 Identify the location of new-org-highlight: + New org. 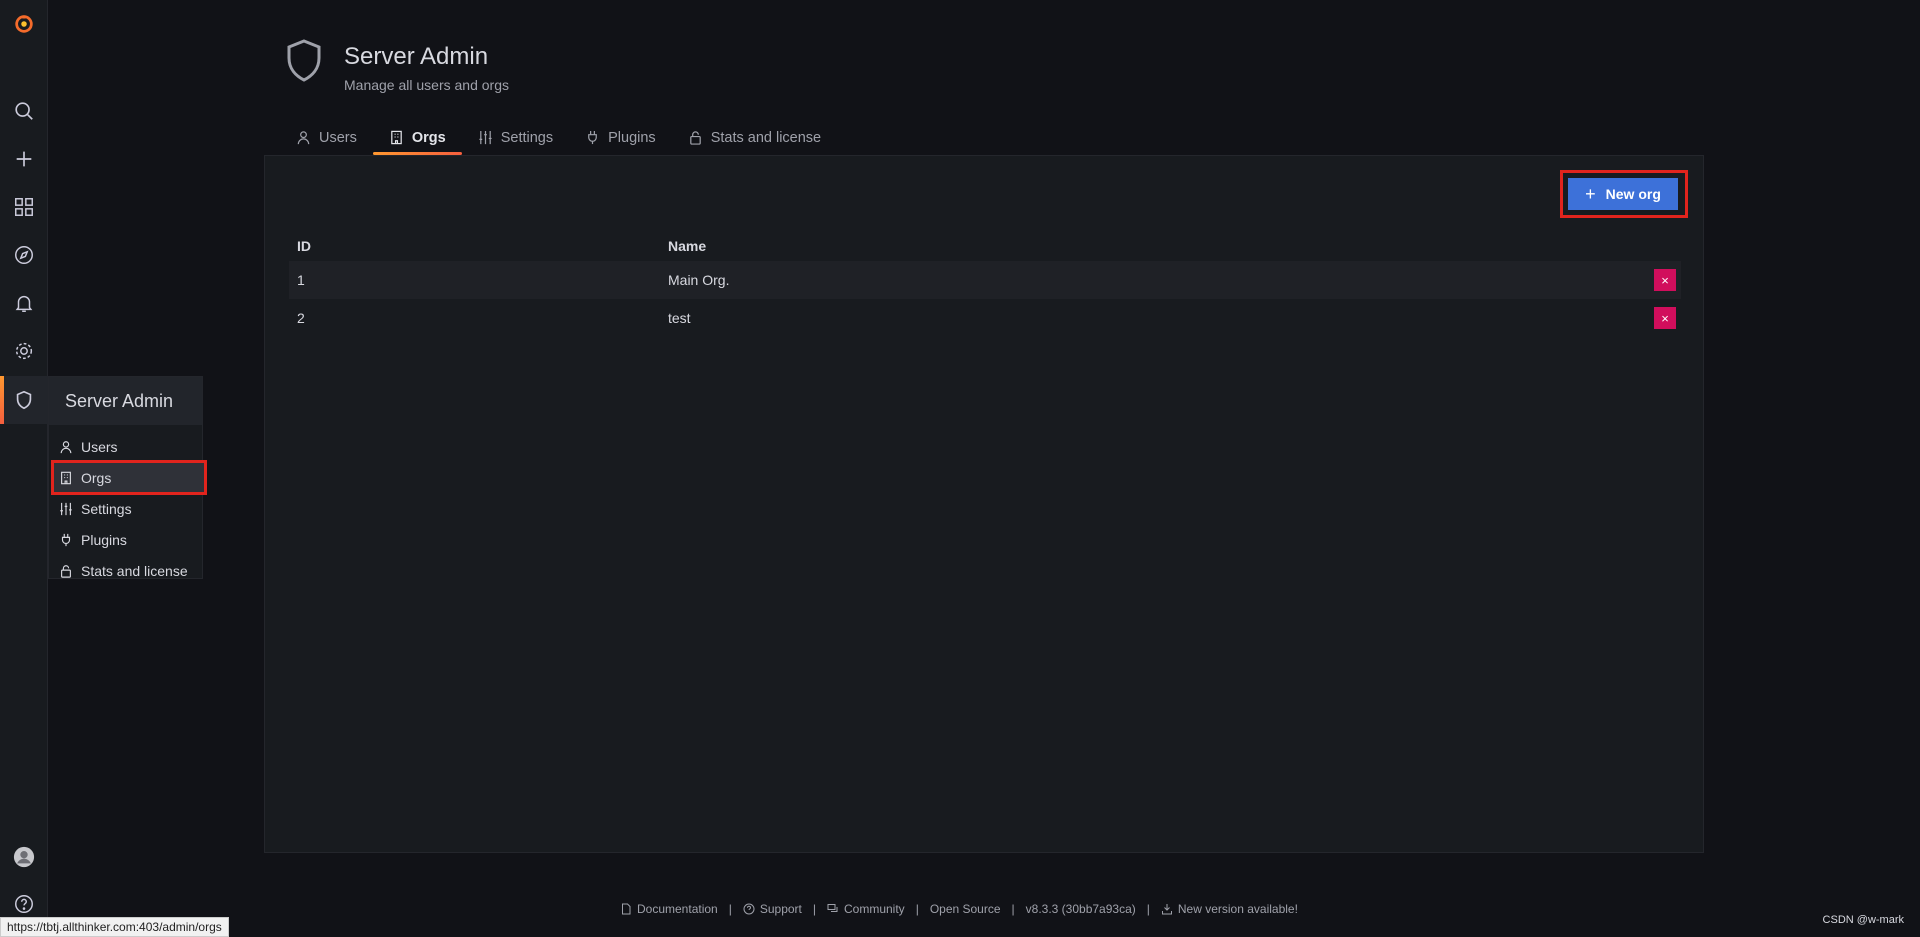
(1624, 194).